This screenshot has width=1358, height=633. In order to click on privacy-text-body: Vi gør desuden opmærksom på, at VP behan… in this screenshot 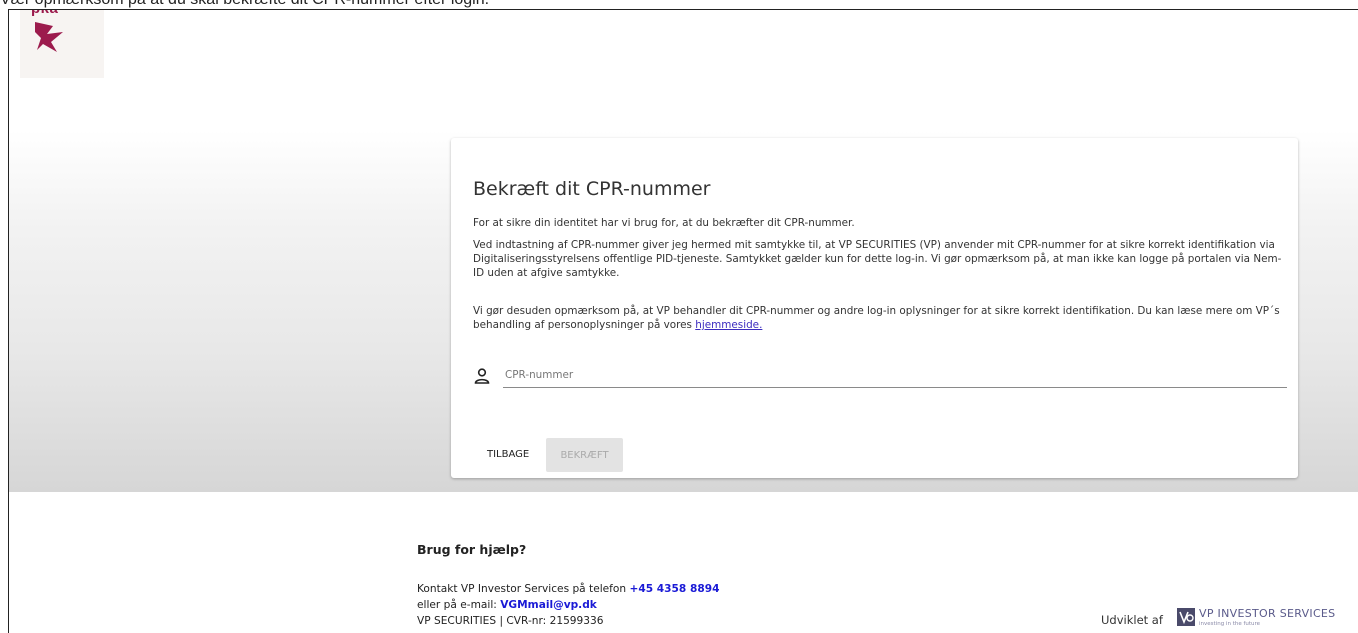, I will do `click(876, 318)`.